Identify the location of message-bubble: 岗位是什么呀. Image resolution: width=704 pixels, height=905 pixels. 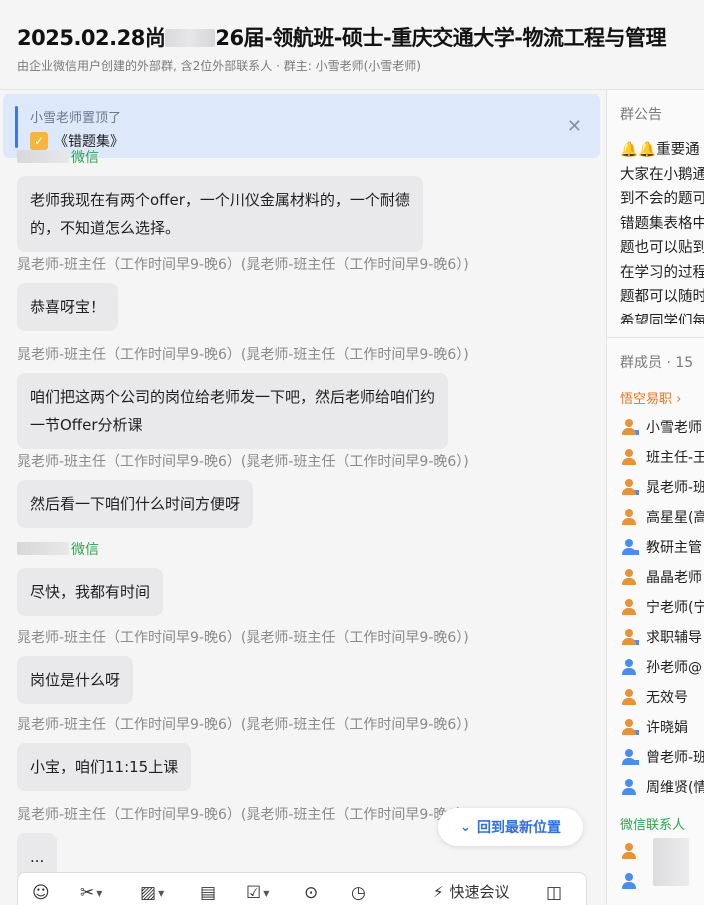
(75, 680).